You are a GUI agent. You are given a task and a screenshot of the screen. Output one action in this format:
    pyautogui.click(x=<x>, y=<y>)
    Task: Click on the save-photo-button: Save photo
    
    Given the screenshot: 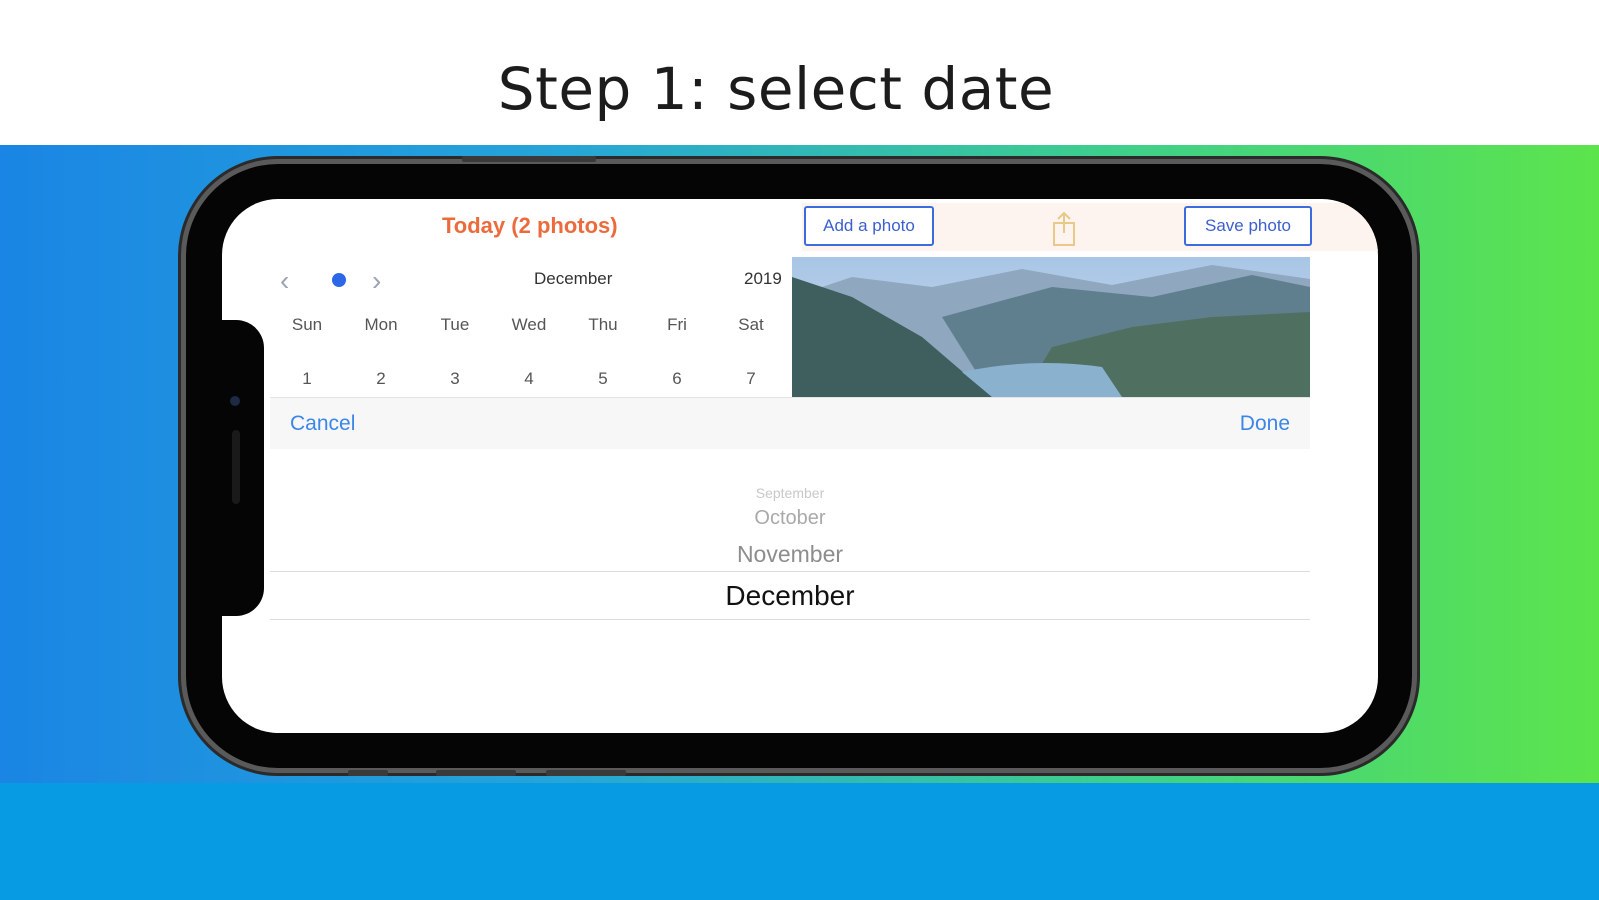 What is the action you would take?
    pyautogui.click(x=1248, y=226)
    